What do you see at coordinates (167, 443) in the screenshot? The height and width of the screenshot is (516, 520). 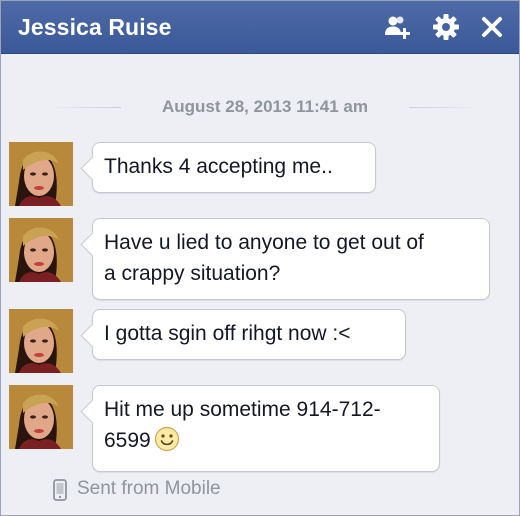 I see `smiley-icon` at bounding box center [167, 443].